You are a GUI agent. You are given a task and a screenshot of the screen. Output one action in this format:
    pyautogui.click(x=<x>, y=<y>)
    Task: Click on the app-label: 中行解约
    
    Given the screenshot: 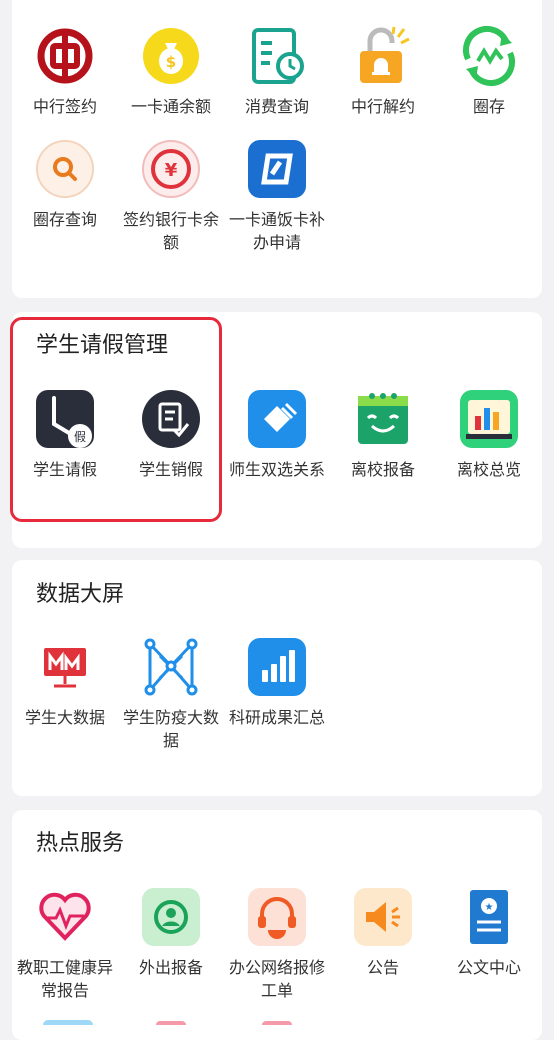 What is the action you would take?
    pyautogui.click(x=382, y=106)
    